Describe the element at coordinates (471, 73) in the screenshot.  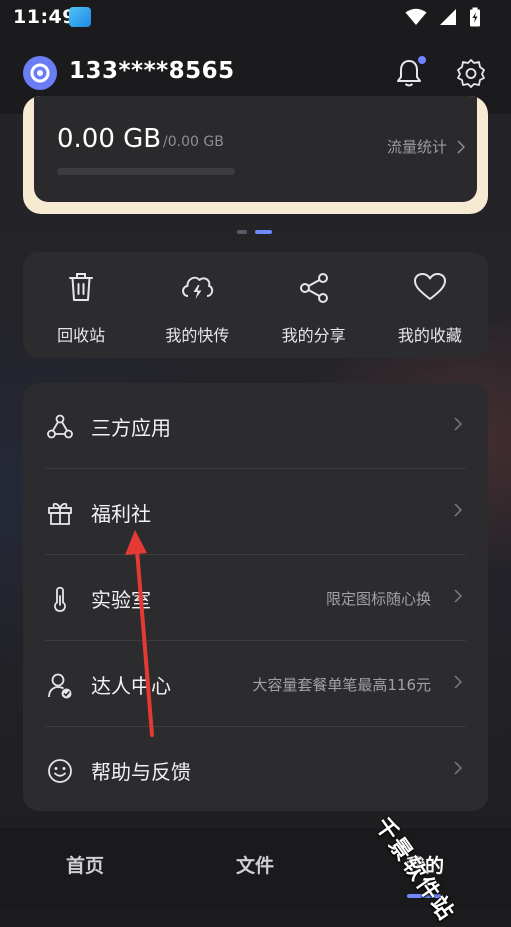
I see `settings-gear-icon` at that location.